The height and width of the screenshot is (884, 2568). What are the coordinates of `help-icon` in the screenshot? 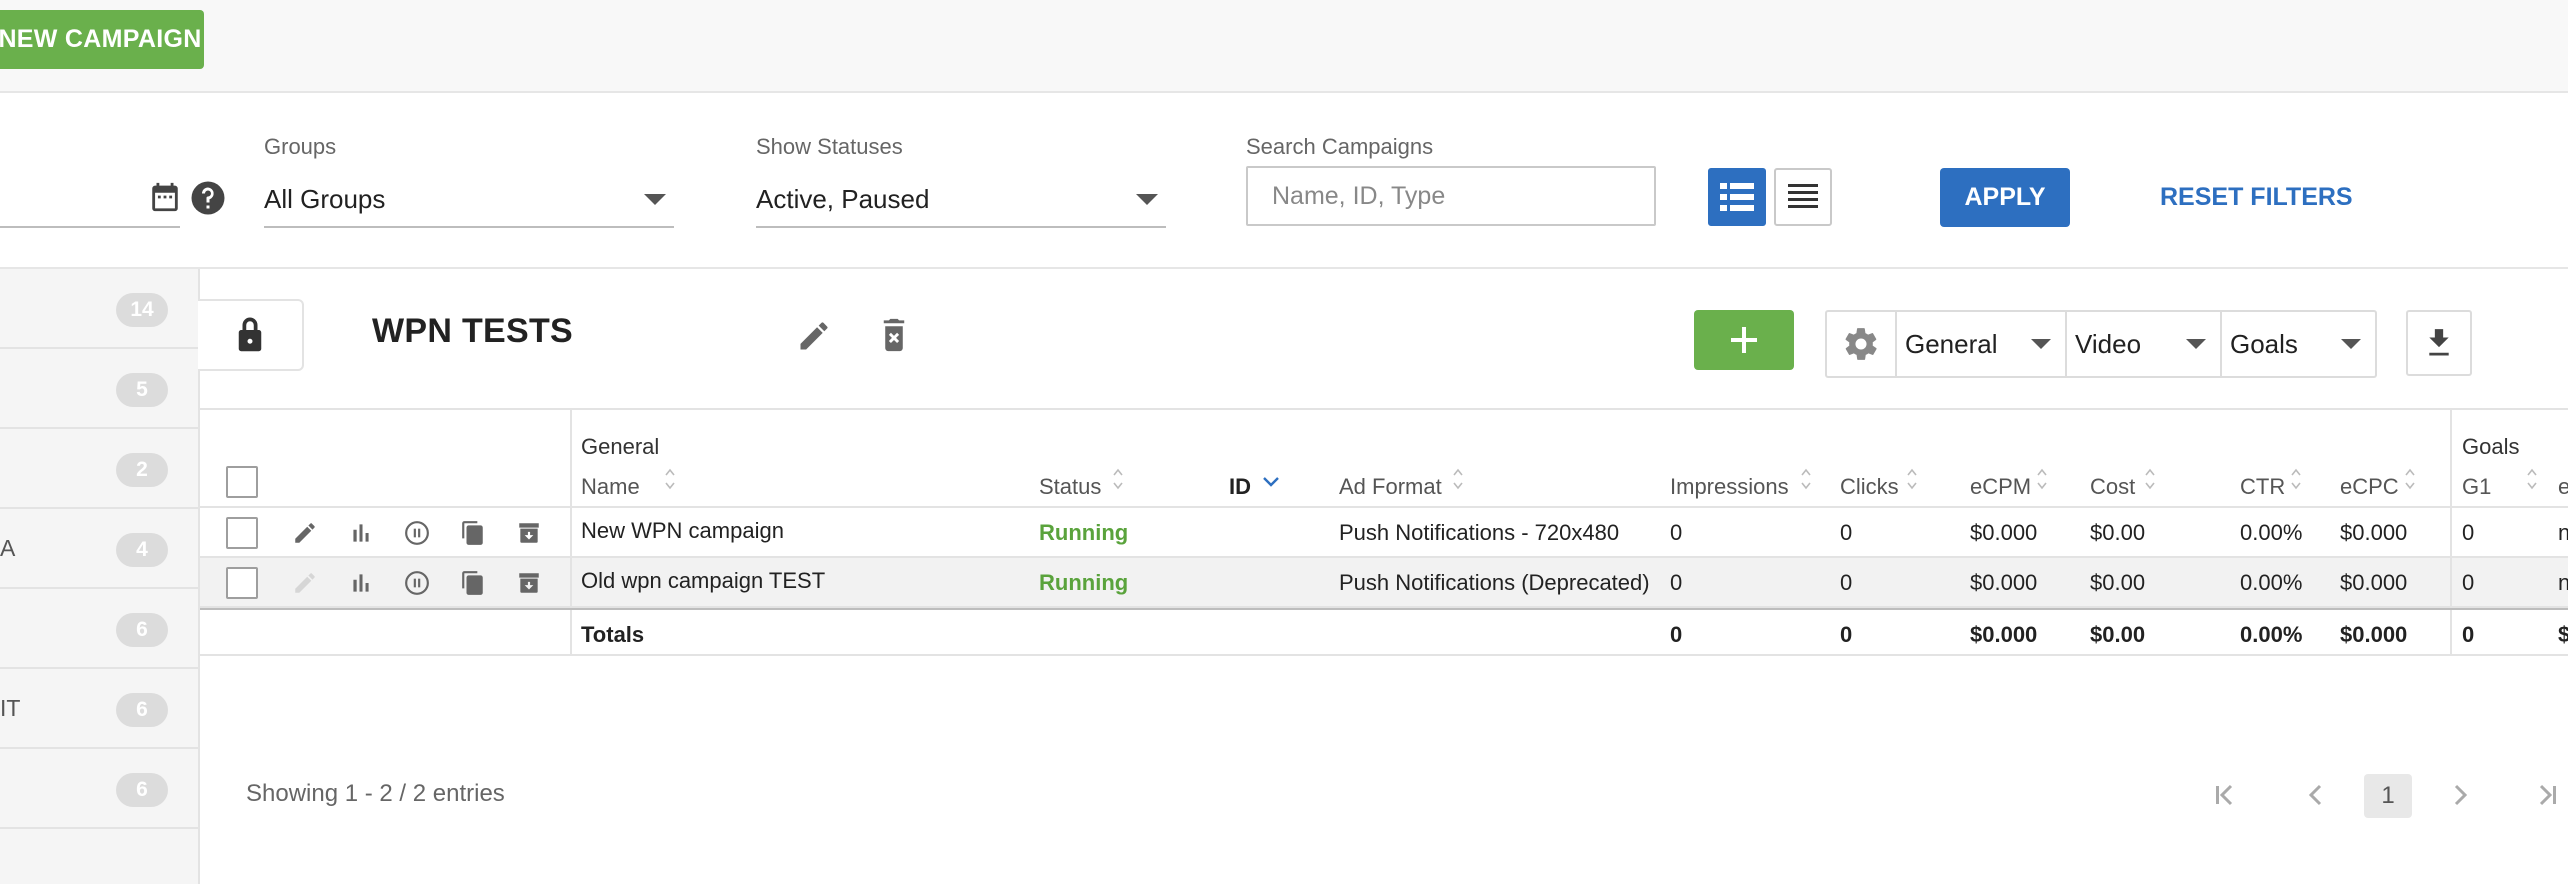 It's located at (208, 198).